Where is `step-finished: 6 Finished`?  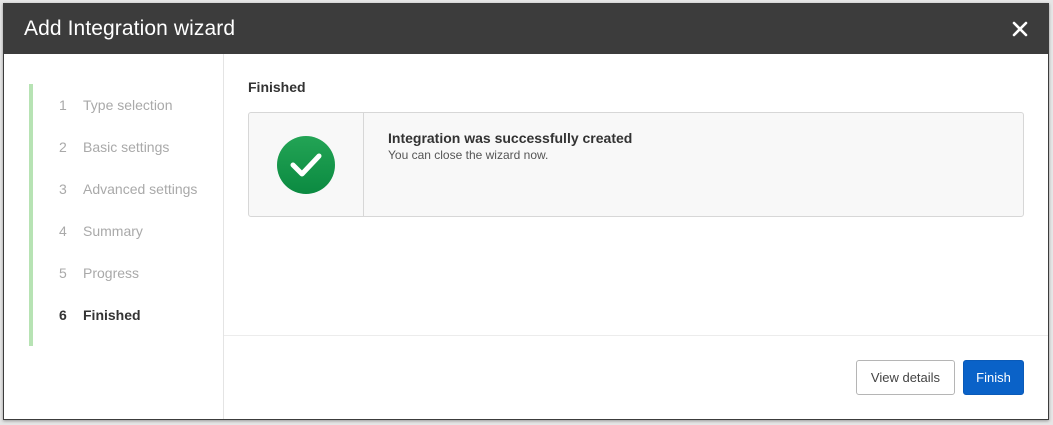 step-finished: 6 Finished is located at coordinates (141, 315).